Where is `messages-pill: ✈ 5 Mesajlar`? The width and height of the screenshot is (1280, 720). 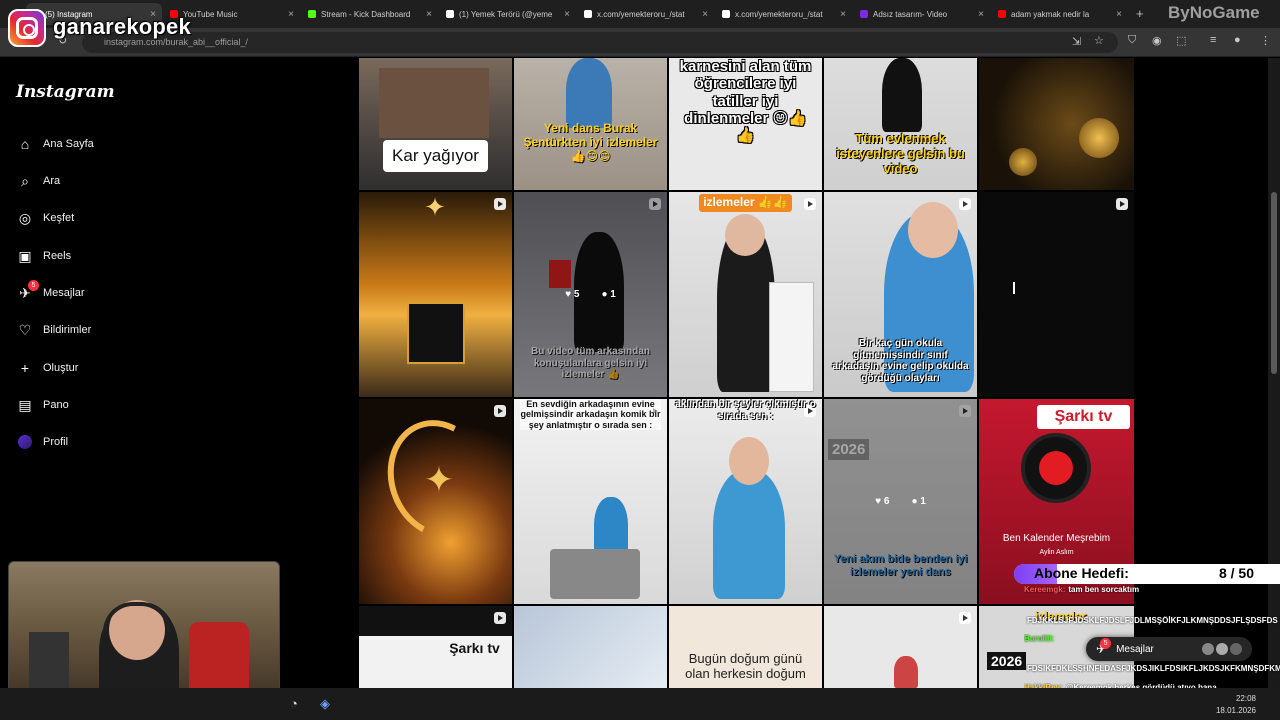 messages-pill: ✈ 5 Mesajlar is located at coordinates (1169, 649).